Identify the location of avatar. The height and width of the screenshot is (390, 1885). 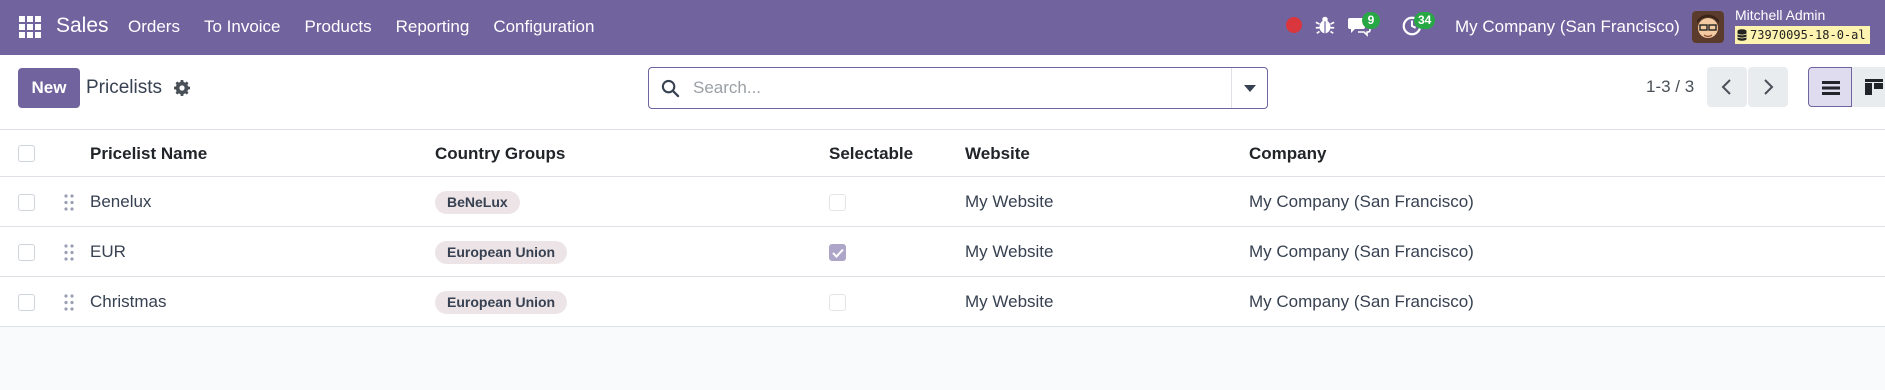
(1708, 27).